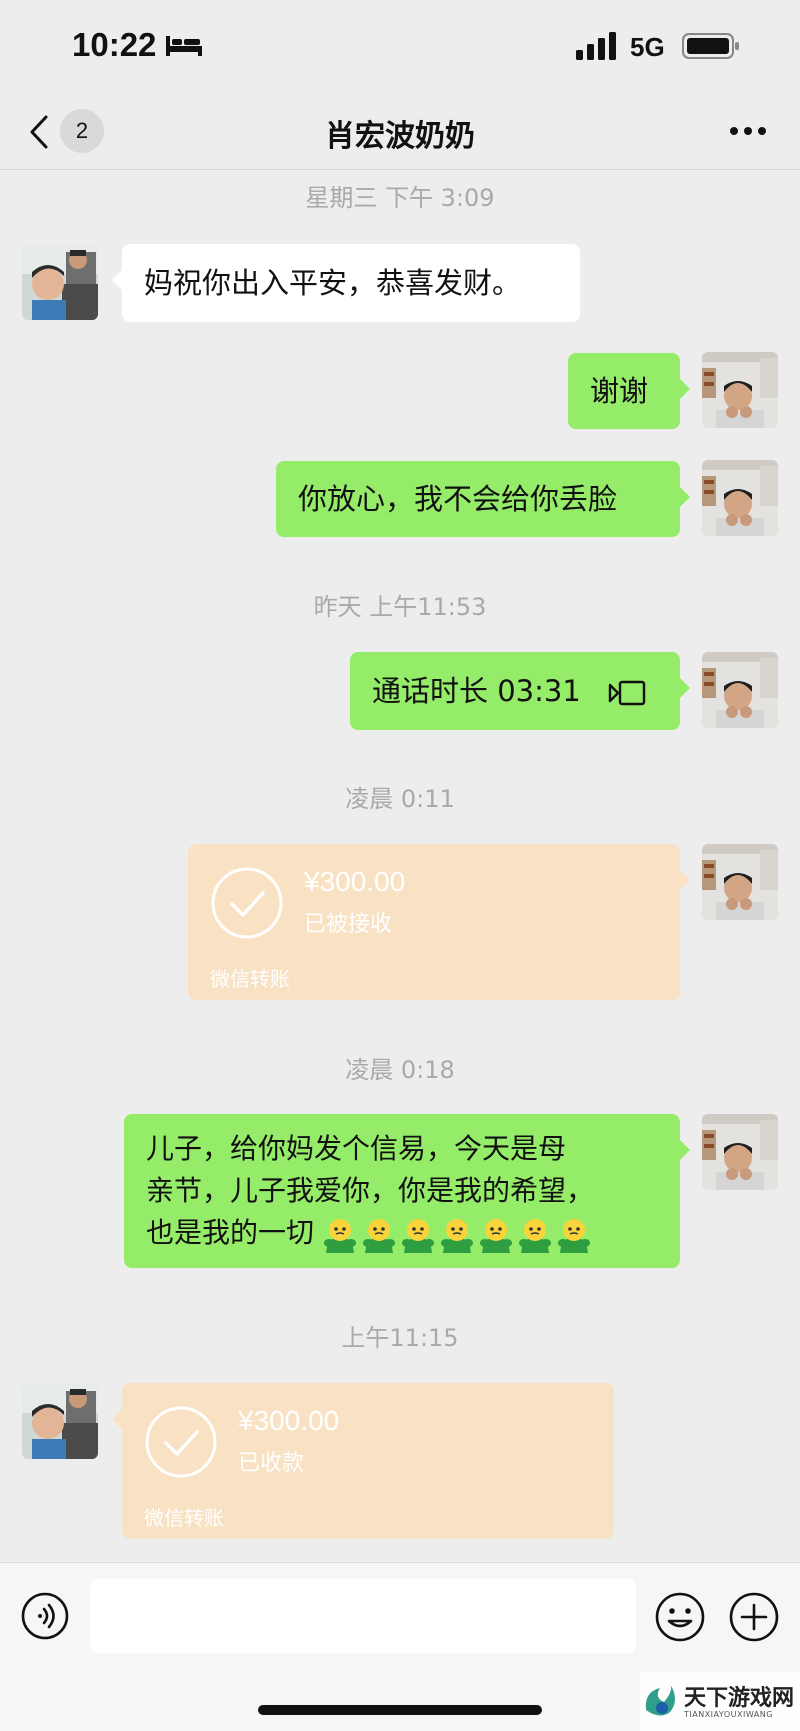 The width and height of the screenshot is (800, 1731). I want to click on message-text: 你放心，我不会给你丢脸, so click(458, 499).